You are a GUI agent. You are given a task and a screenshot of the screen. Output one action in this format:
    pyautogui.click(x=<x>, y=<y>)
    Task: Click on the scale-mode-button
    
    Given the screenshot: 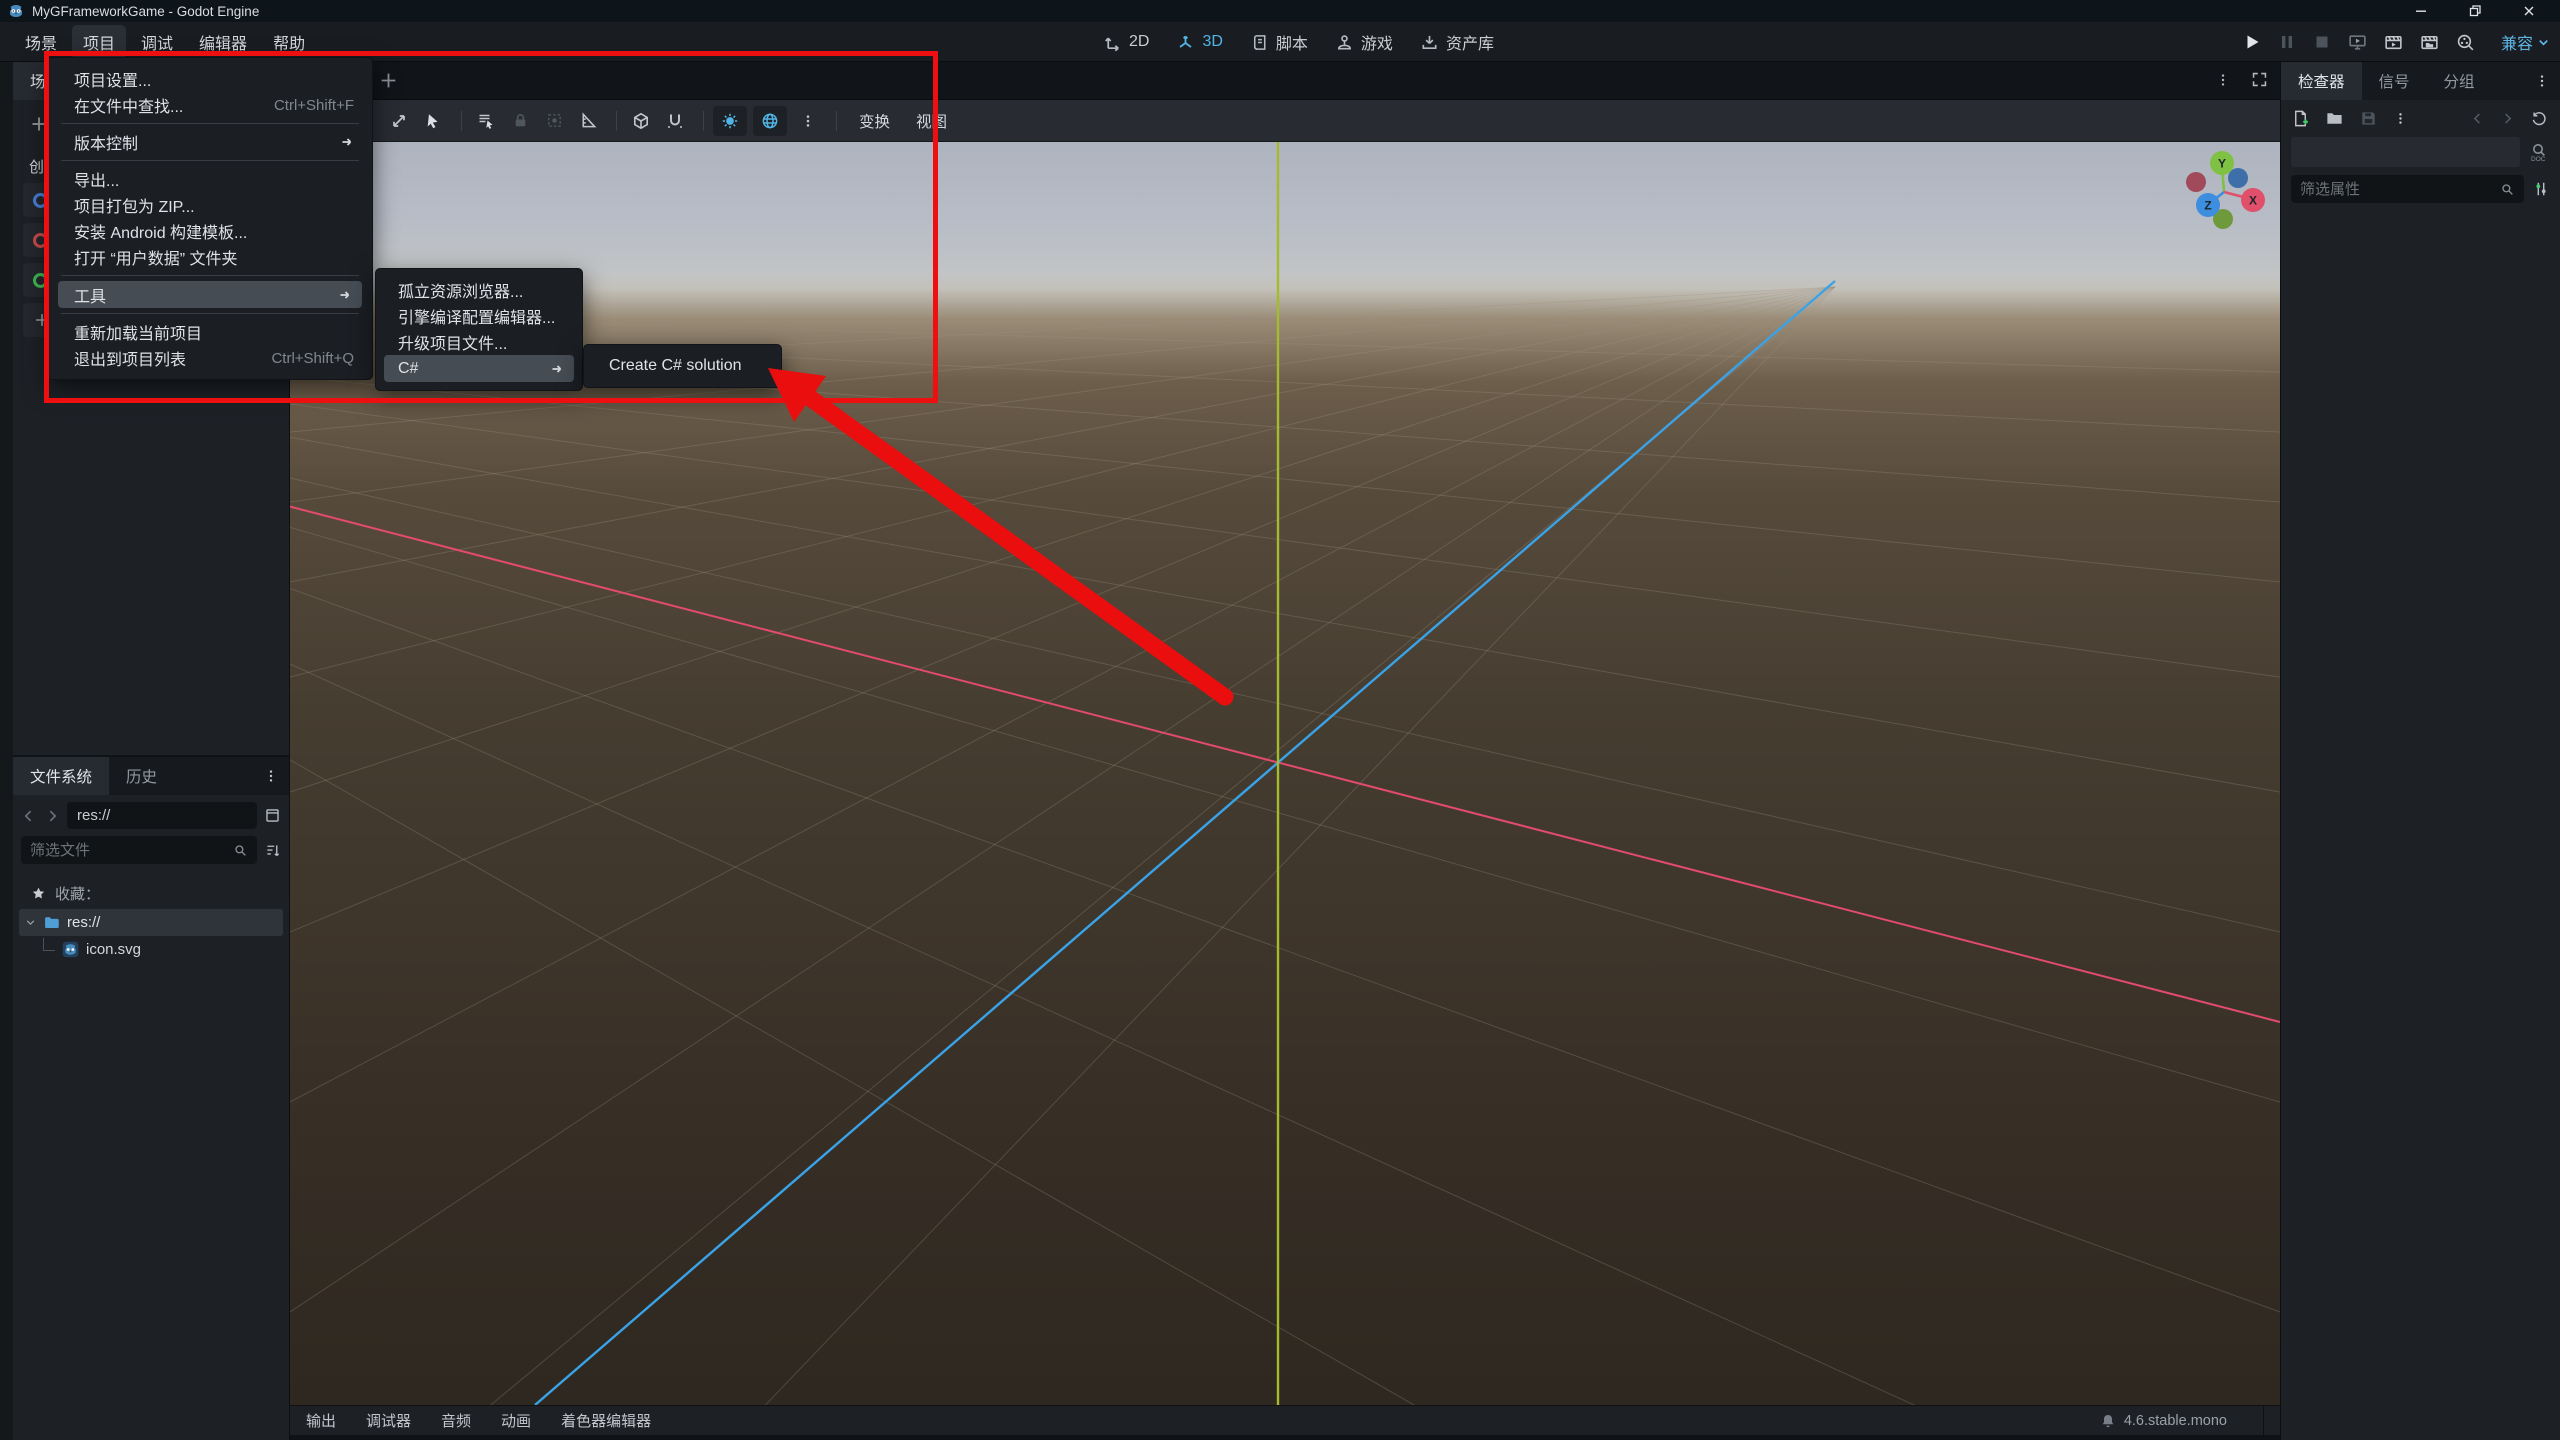 What is the action you would take?
    pyautogui.click(x=399, y=121)
    